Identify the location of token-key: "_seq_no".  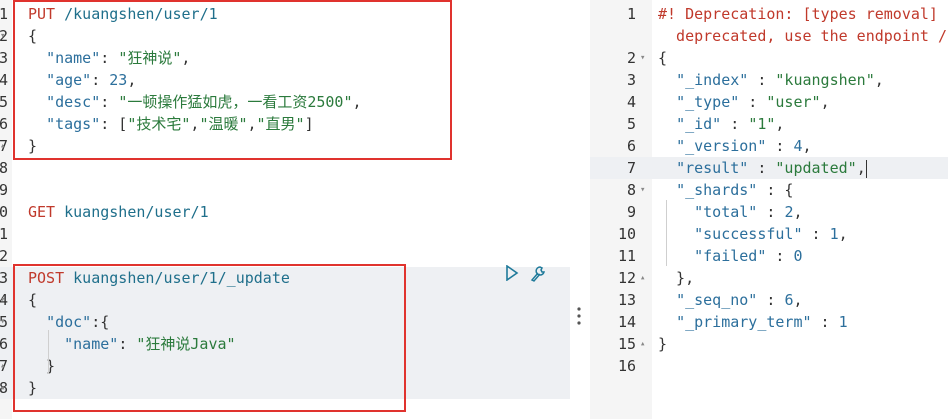
(717, 300).